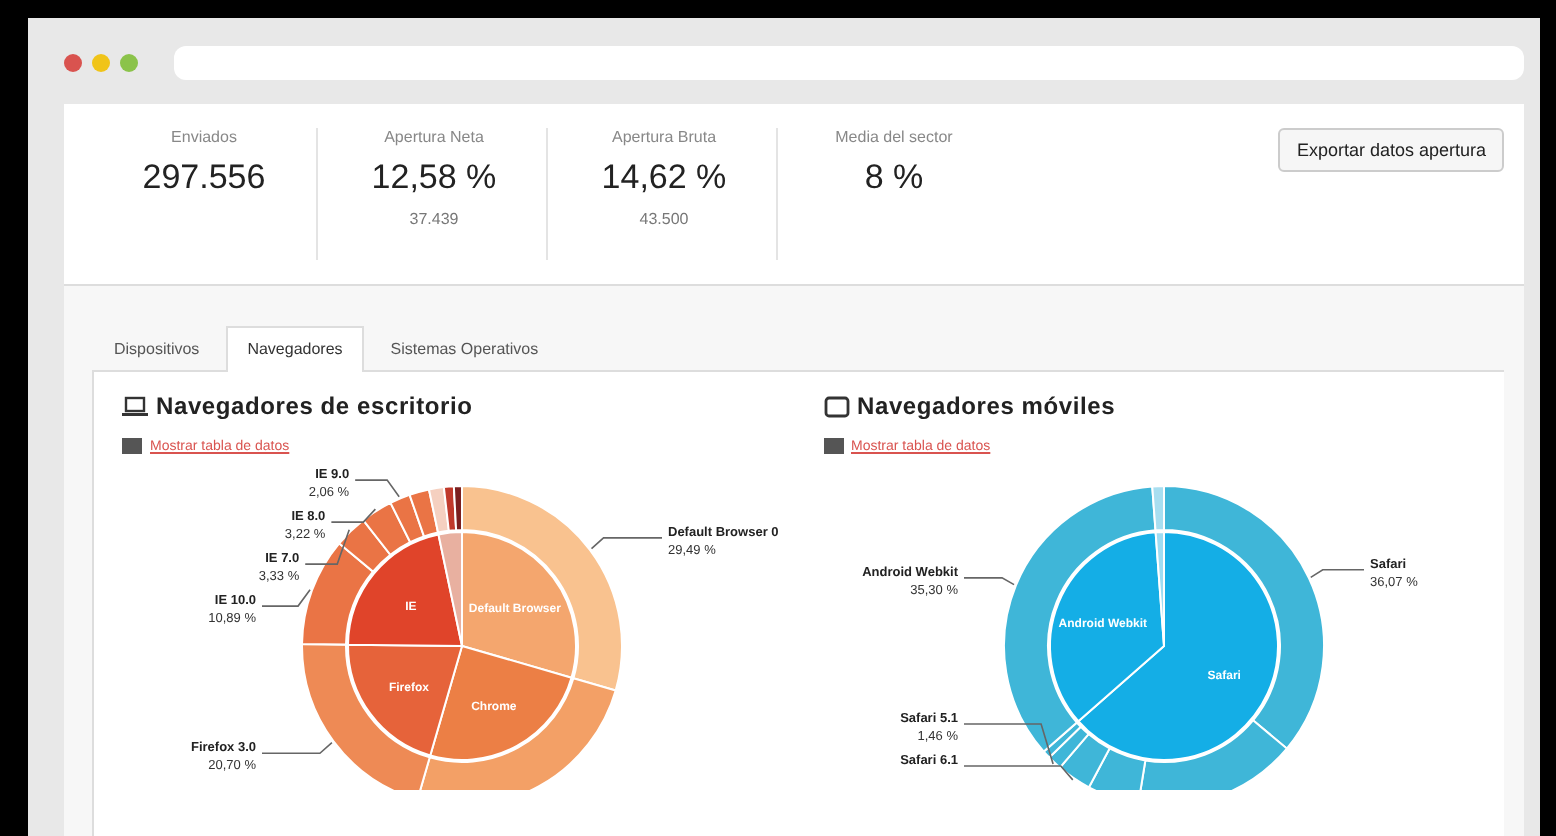 The height and width of the screenshot is (836, 1556). I want to click on stat-label: Apertura Neta, so click(434, 137).